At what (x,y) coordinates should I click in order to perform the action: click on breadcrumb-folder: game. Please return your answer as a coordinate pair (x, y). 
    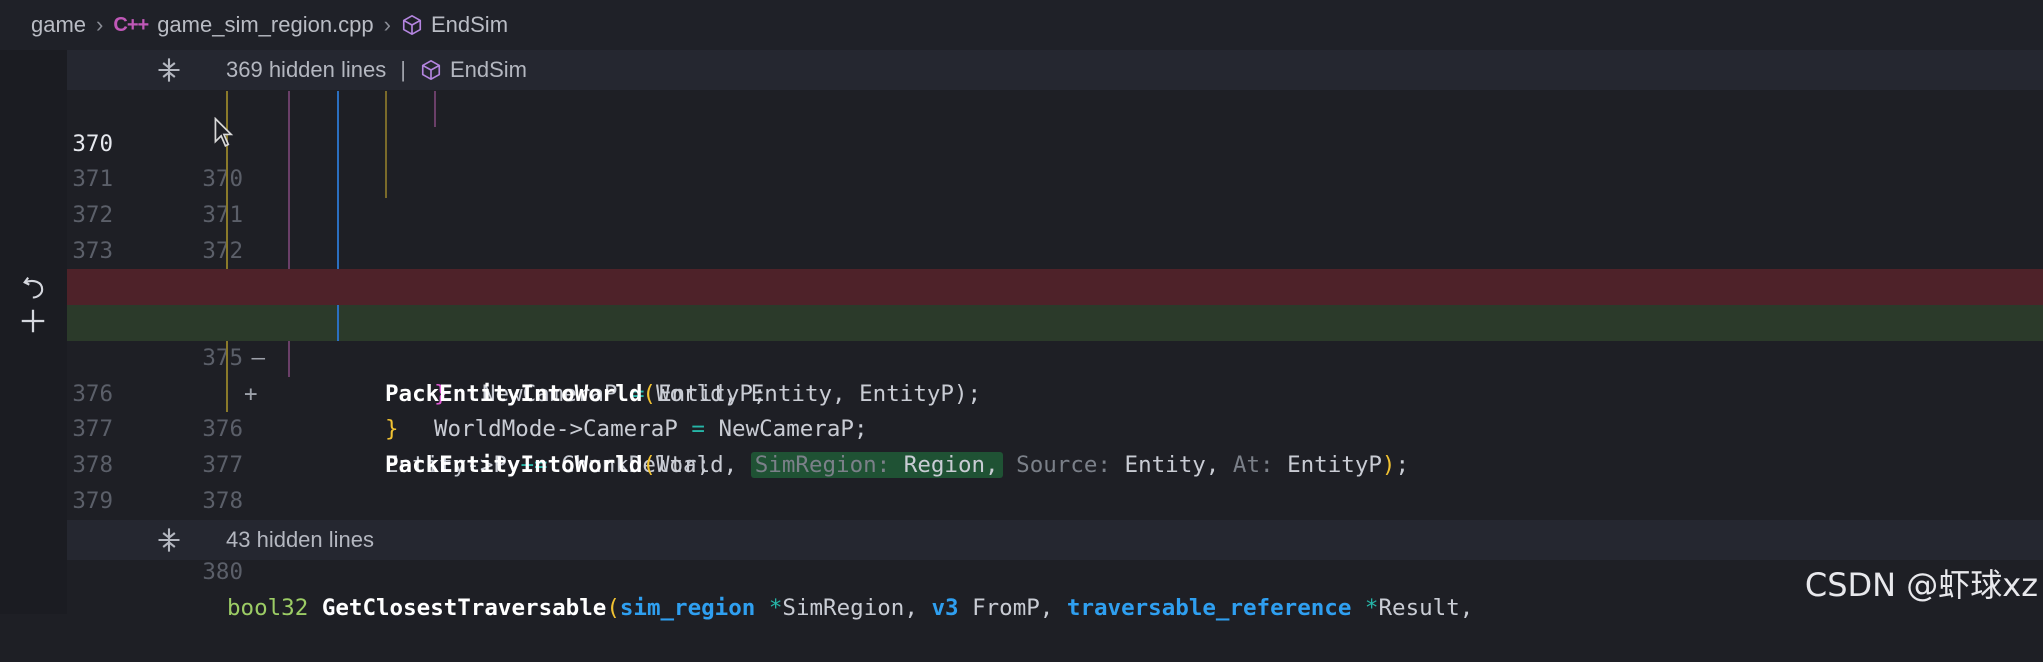
    Looking at the image, I should click on (58, 25).